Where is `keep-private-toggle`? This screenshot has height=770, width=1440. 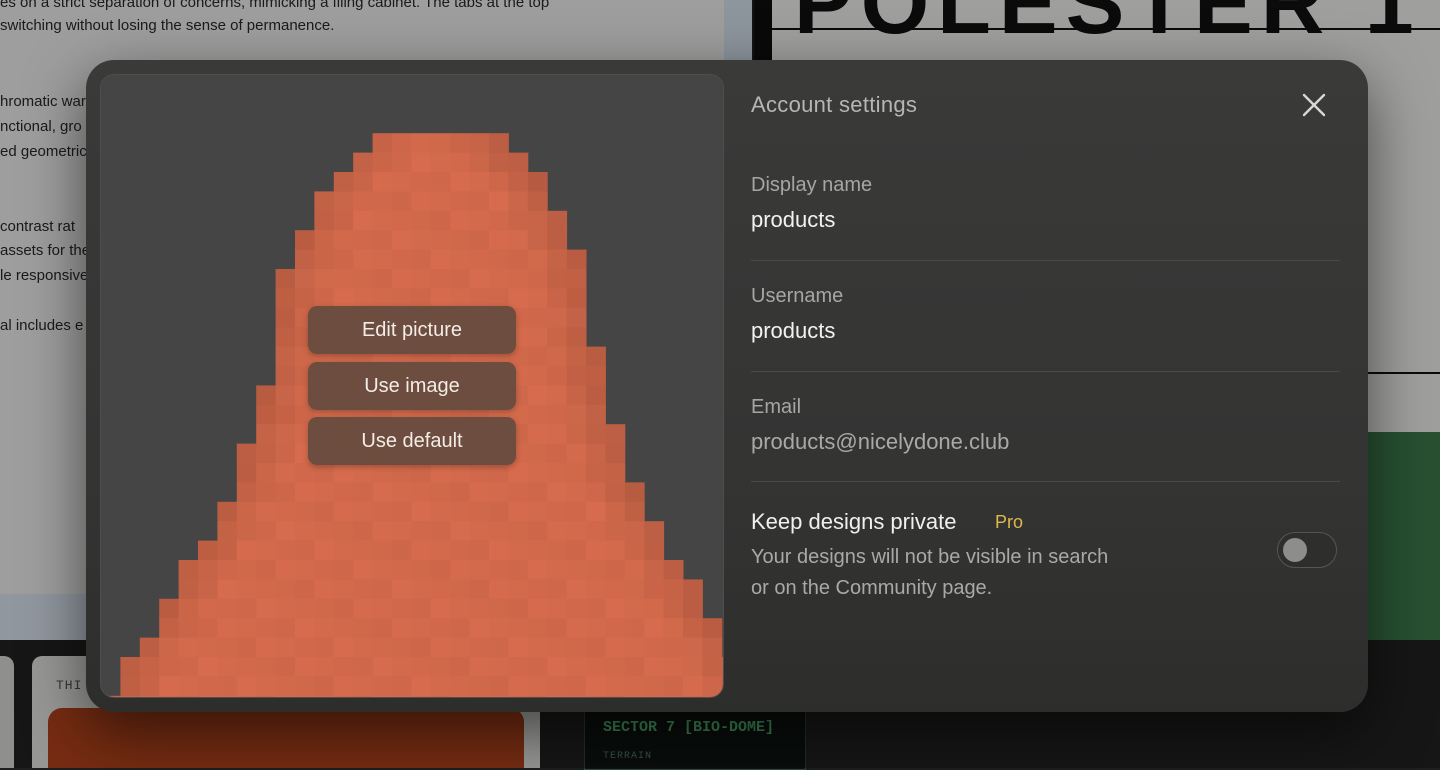
keep-private-toggle is located at coordinates (1307, 550).